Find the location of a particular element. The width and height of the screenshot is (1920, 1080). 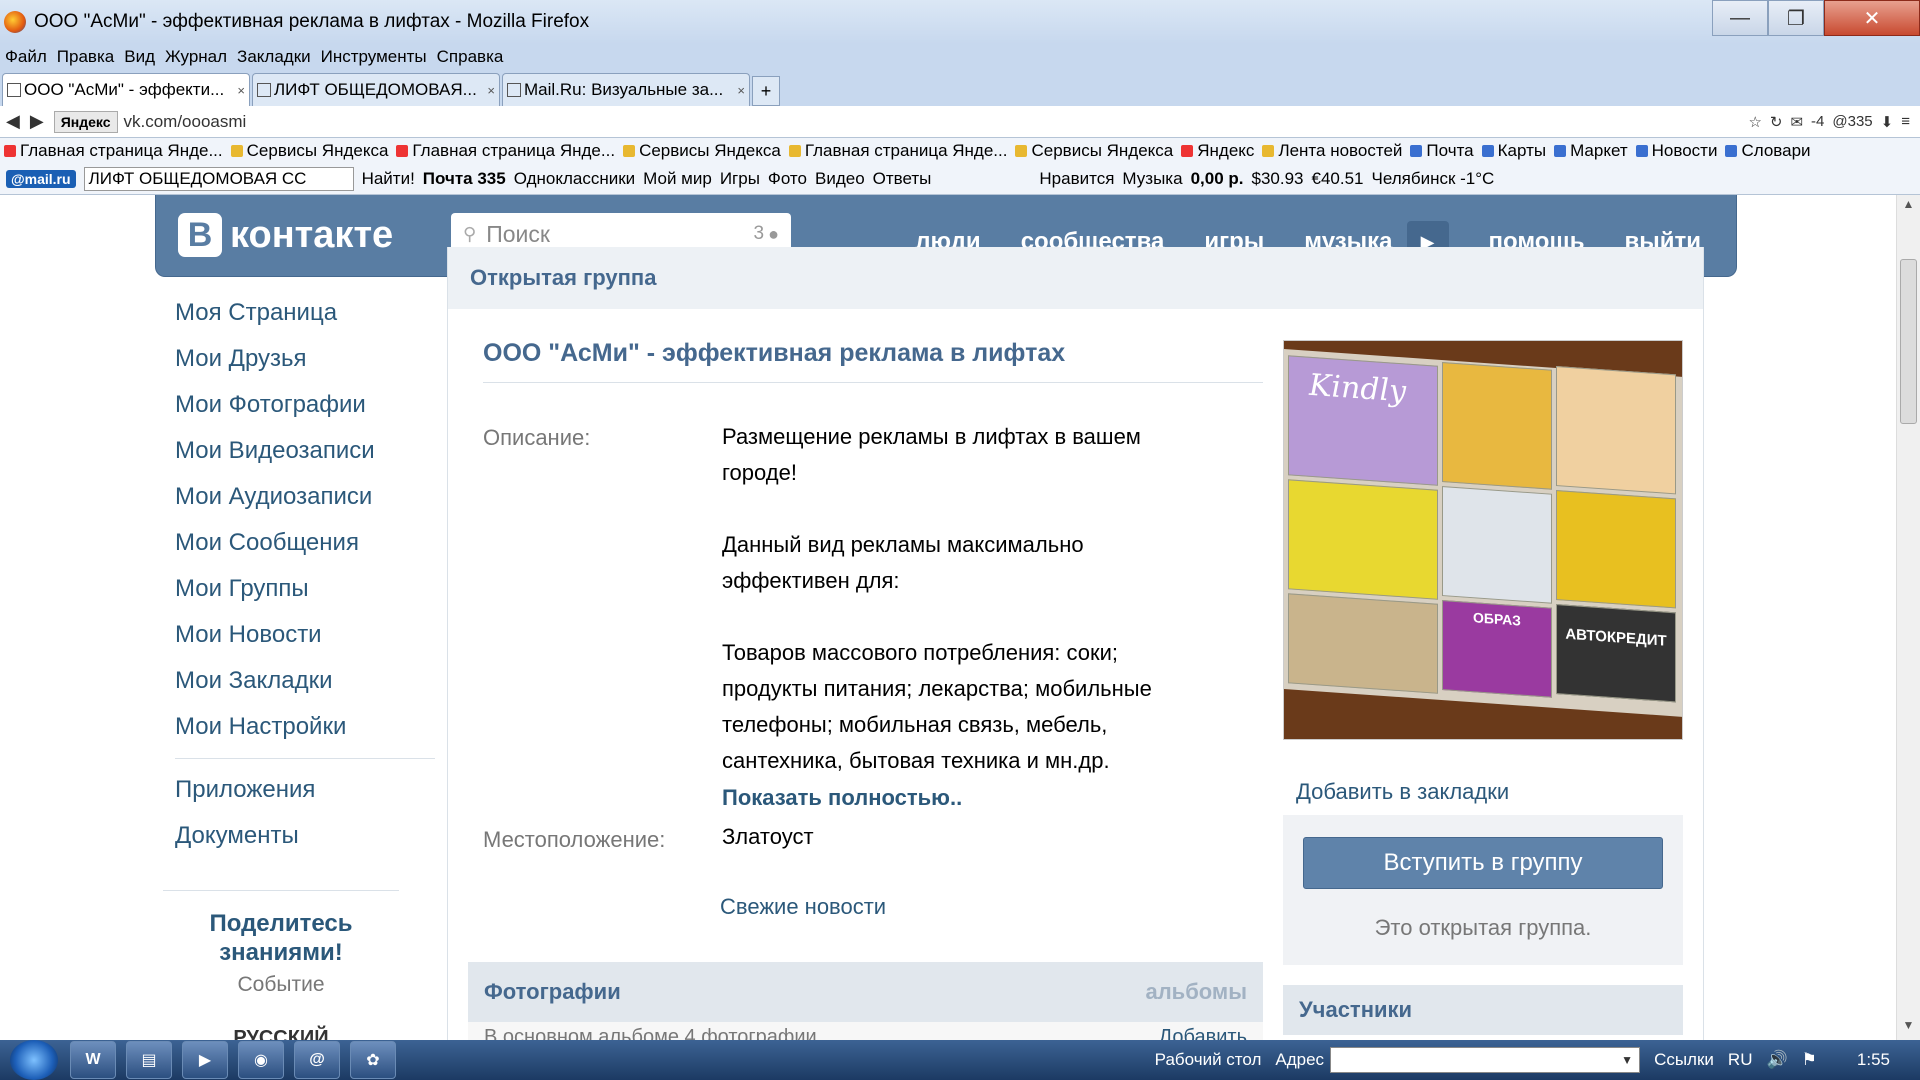

menu-help: Справка is located at coordinates (470, 57).